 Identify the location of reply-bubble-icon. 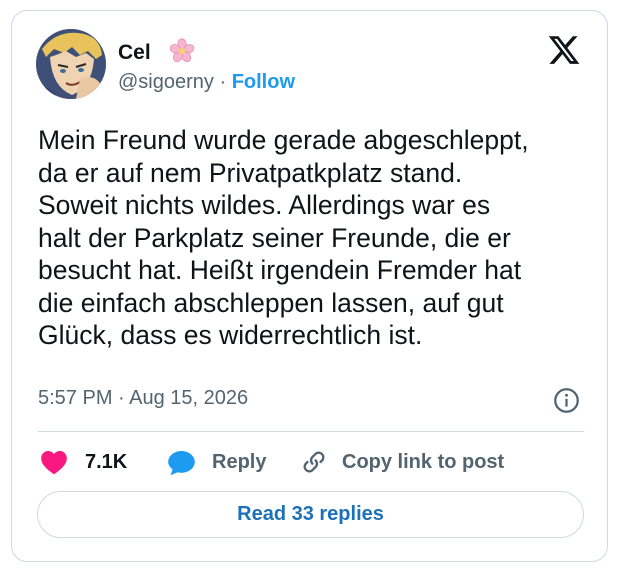
(181, 462).